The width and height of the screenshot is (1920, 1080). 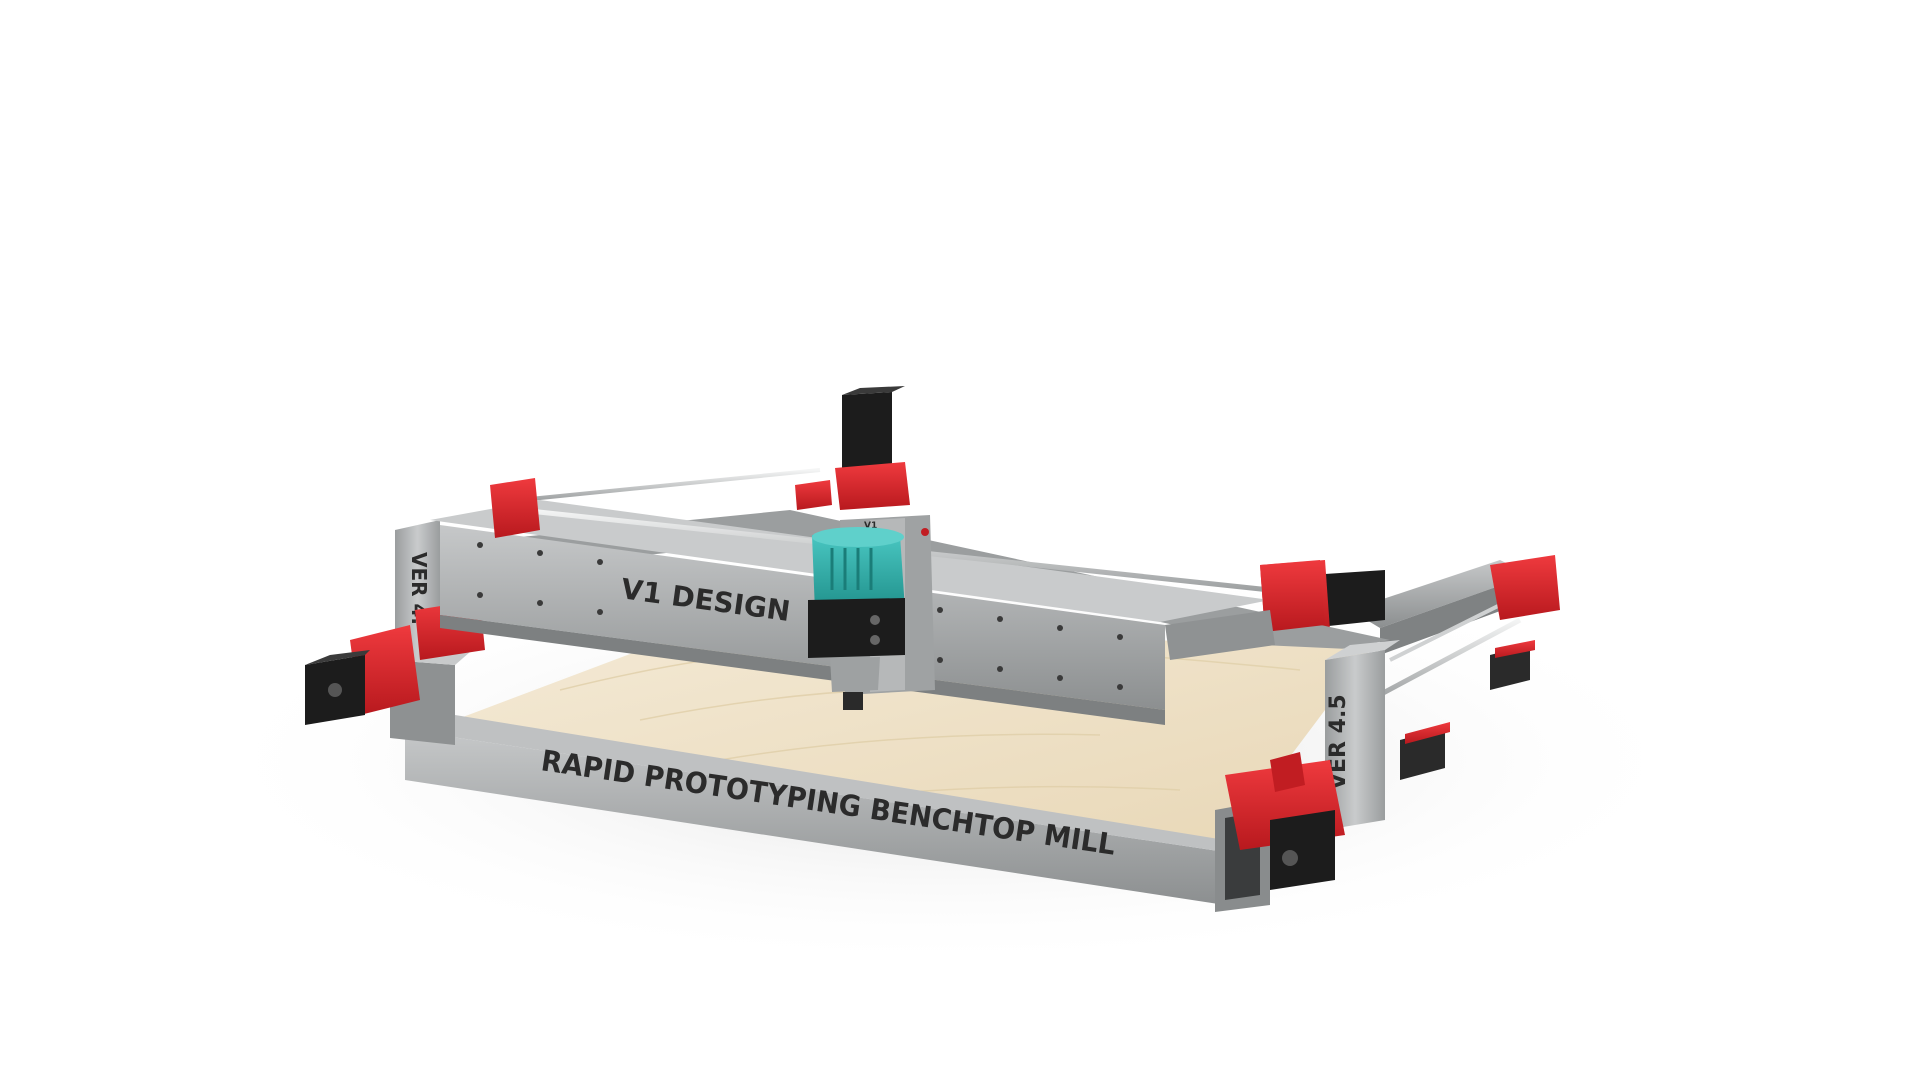 What do you see at coordinates (856, 628) in the screenshot?
I see `router-clamp` at bounding box center [856, 628].